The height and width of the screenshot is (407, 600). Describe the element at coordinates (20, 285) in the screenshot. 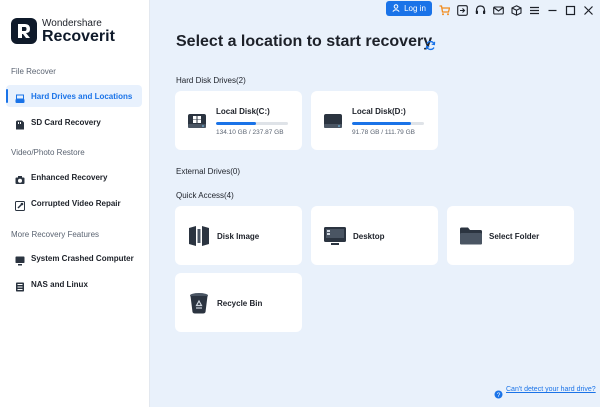

I see `nas-icon` at that location.